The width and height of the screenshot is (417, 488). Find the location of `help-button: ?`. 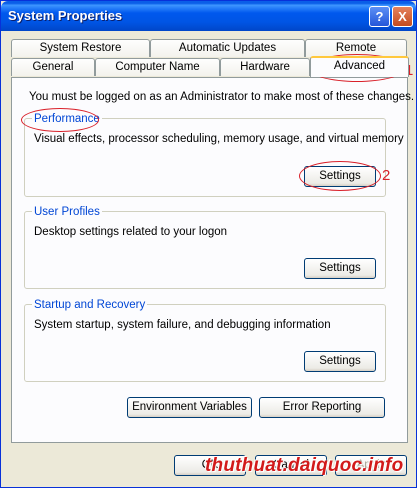

help-button: ? is located at coordinates (379, 16).